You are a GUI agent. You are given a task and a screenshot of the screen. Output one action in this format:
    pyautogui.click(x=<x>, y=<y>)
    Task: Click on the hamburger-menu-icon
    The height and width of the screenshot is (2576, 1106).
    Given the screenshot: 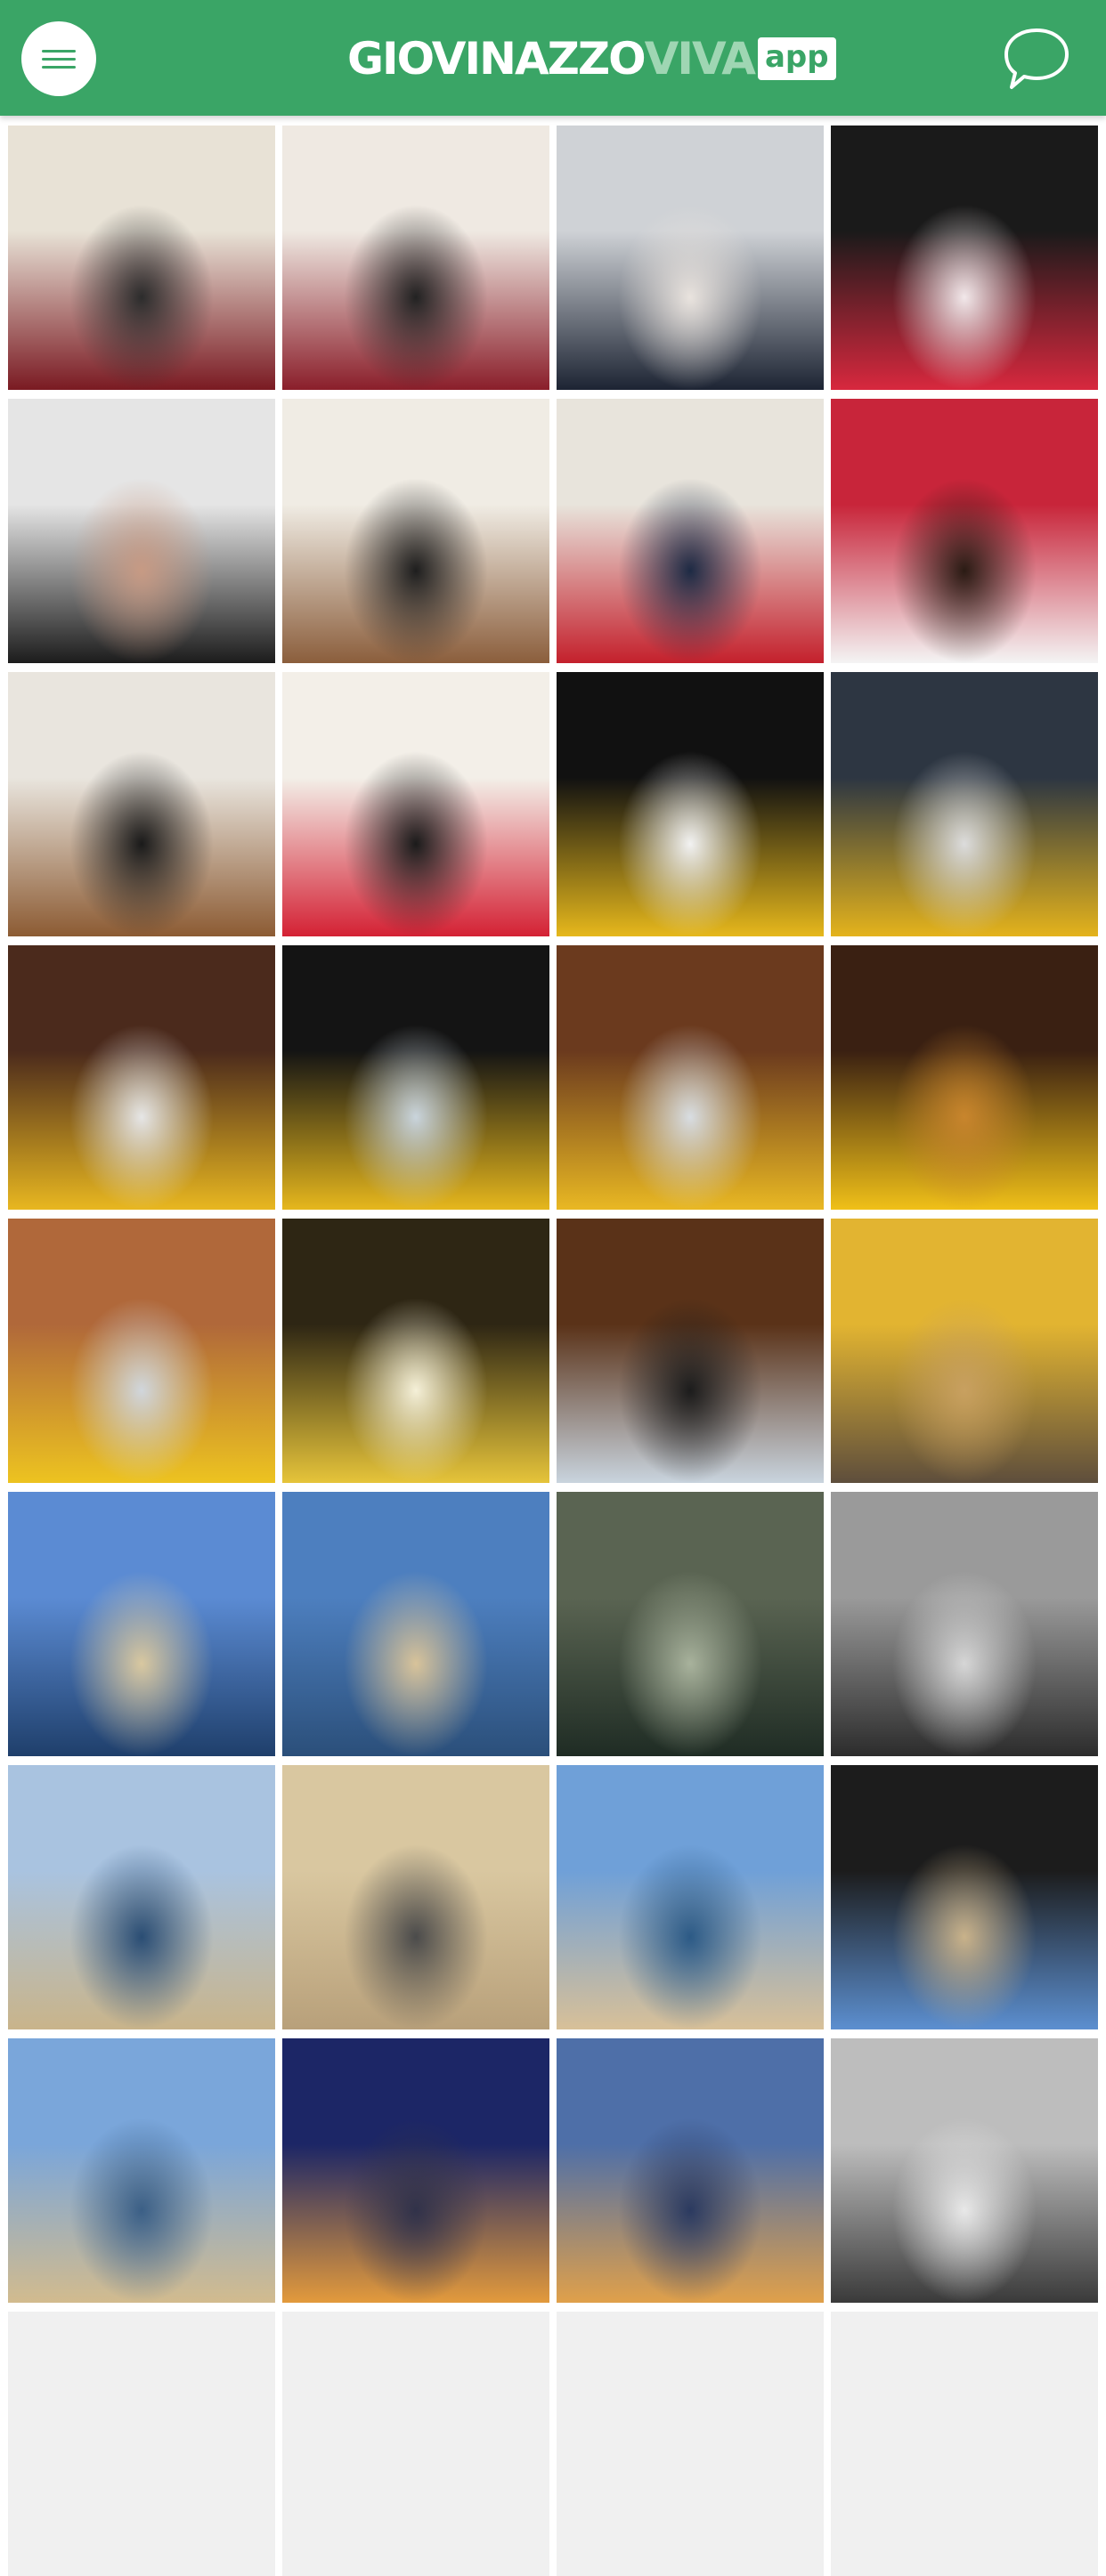 What is the action you would take?
    pyautogui.click(x=58, y=59)
    